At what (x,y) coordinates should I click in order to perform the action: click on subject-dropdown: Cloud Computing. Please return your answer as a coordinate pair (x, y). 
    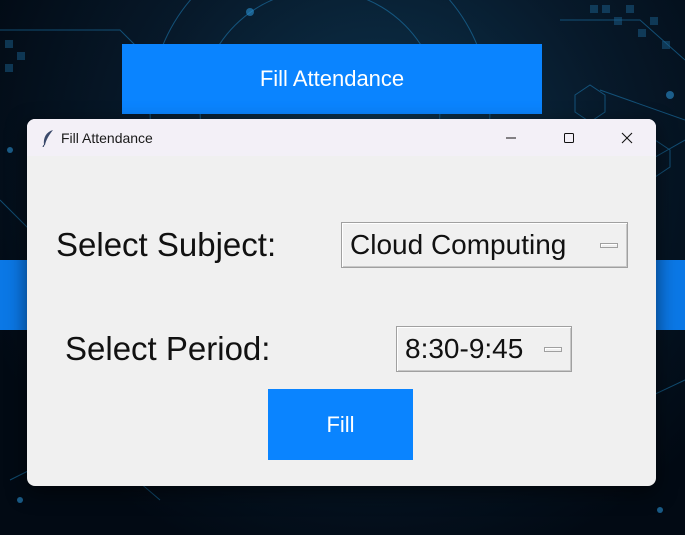
    Looking at the image, I should click on (484, 245).